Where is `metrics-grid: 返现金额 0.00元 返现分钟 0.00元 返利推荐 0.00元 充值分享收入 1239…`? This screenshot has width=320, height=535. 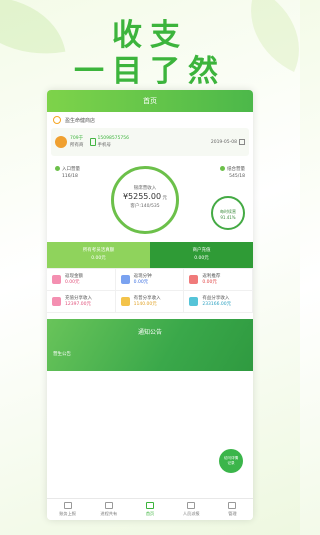
metrics-grid: 返现金额 0.00元 返现分钟 0.00元 返利推荐 0.00元 充值分享收入 1239… is located at coordinates (150, 290).